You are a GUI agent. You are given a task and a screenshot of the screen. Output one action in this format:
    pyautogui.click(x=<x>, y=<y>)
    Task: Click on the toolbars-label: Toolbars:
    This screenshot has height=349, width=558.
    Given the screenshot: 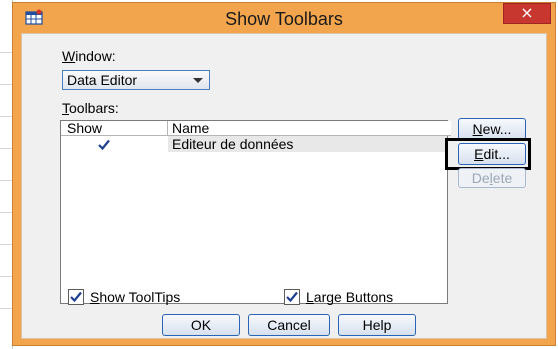 What is the action you would take?
    pyautogui.click(x=90, y=108)
    